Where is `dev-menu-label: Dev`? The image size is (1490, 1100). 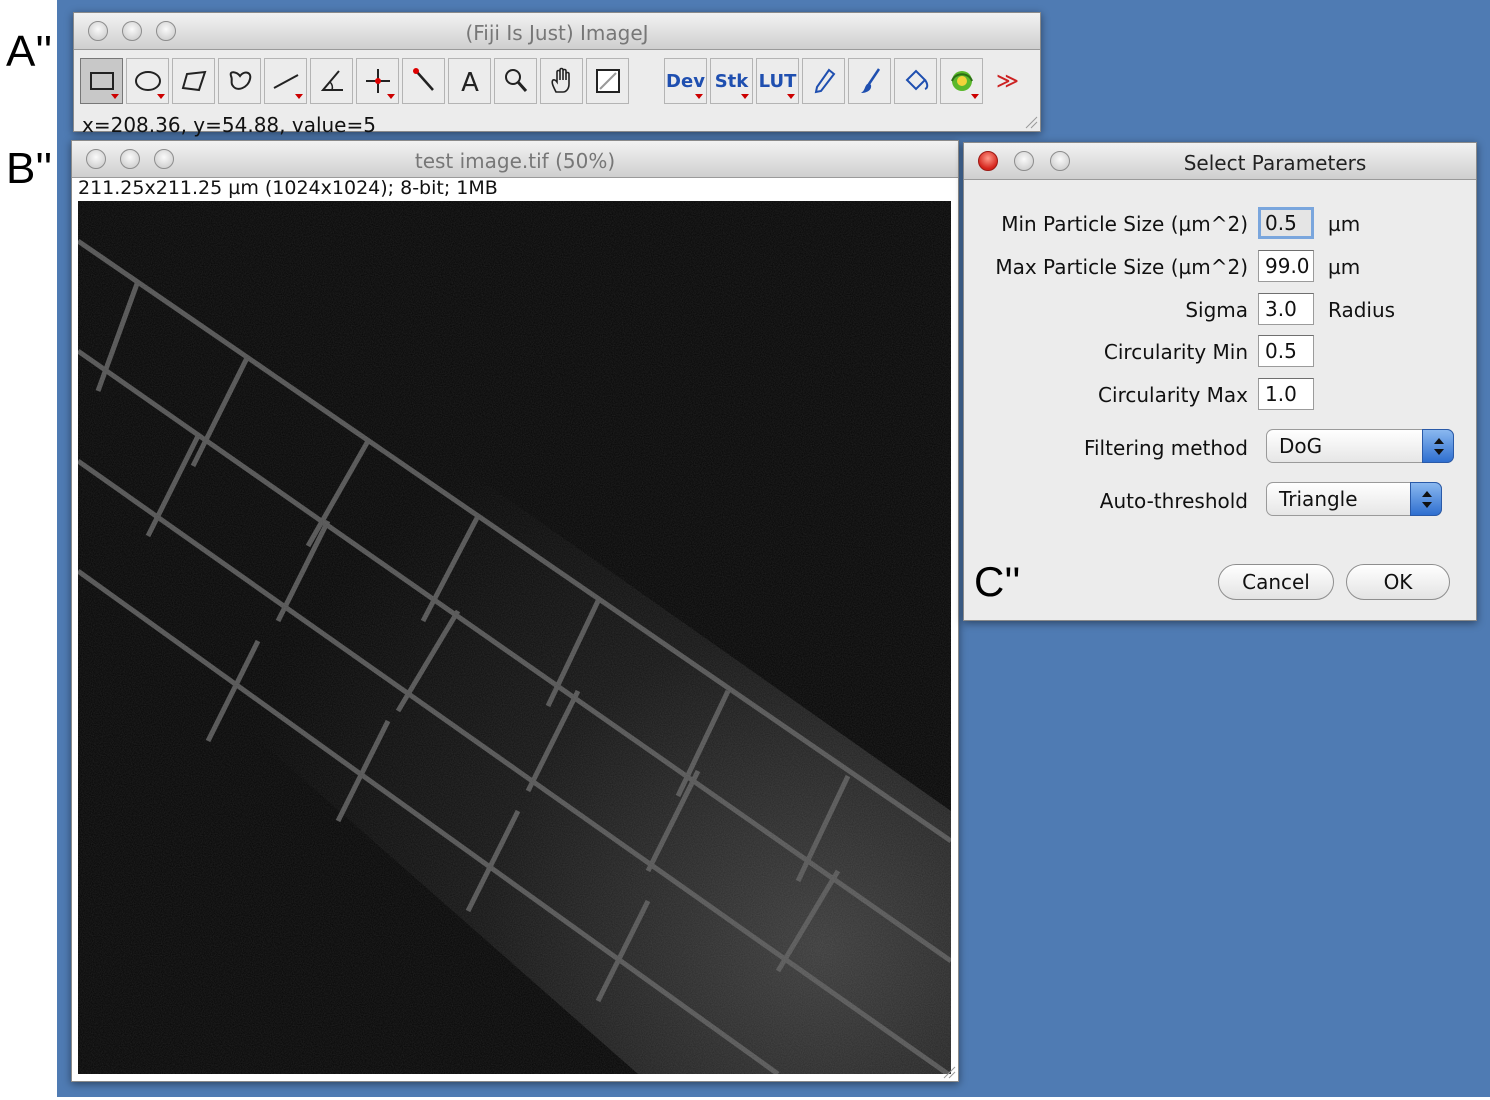 dev-menu-label: Dev is located at coordinates (685, 81).